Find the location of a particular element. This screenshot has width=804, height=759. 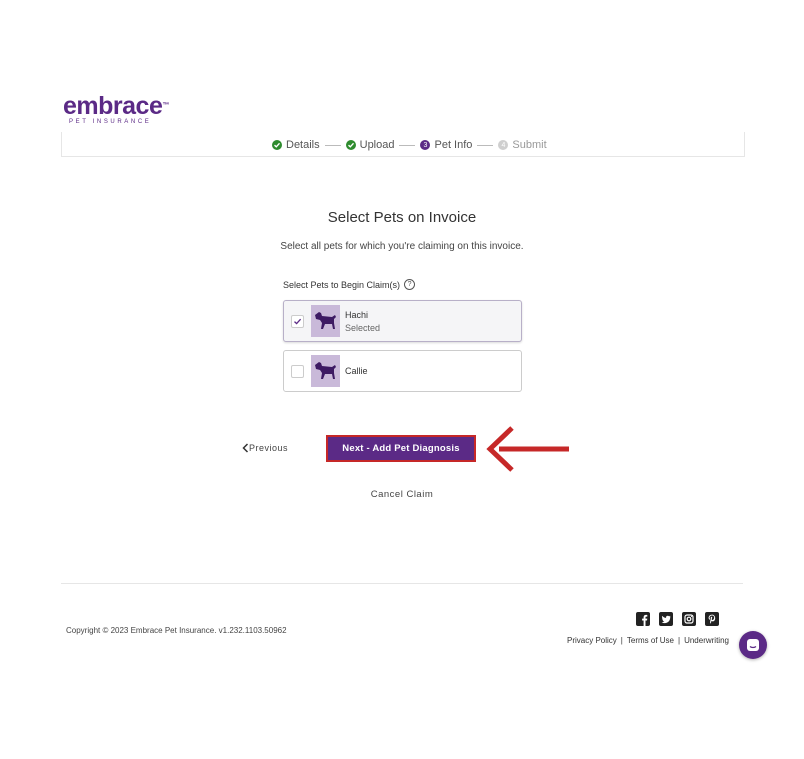

logo-tagline: PET INSURANCE is located at coordinates (110, 122).